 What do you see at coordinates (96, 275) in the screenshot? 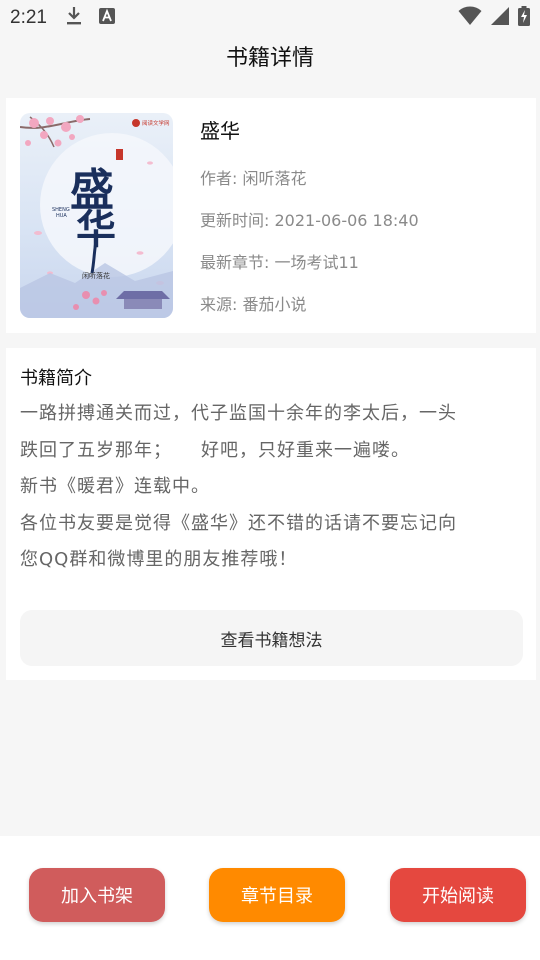
I see `cover-author-caption: 闲听落花` at bounding box center [96, 275].